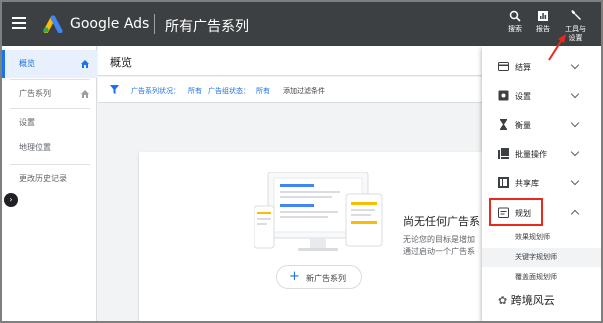  Describe the element at coordinates (541, 257) in the screenshot. I see `menu-subitem-keyword-planner: 关键字规划师` at that location.